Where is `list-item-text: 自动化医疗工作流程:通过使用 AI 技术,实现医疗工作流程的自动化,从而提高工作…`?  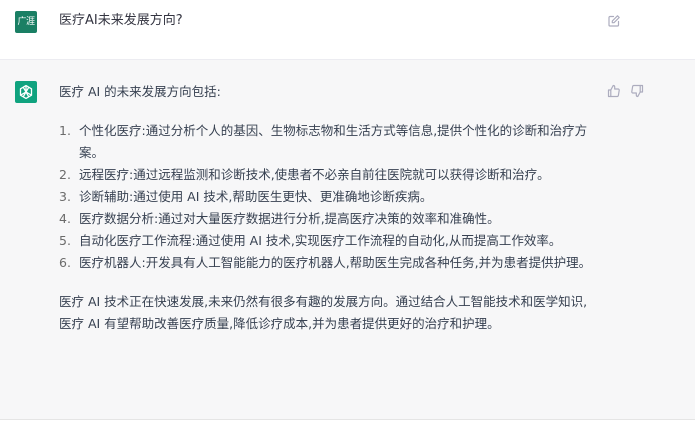
list-item-text: 自动化医疗工作流程:通过使用 AI 技术,实现医疗工作流程的自动化,从而提高工作… is located at coordinates (320, 240).